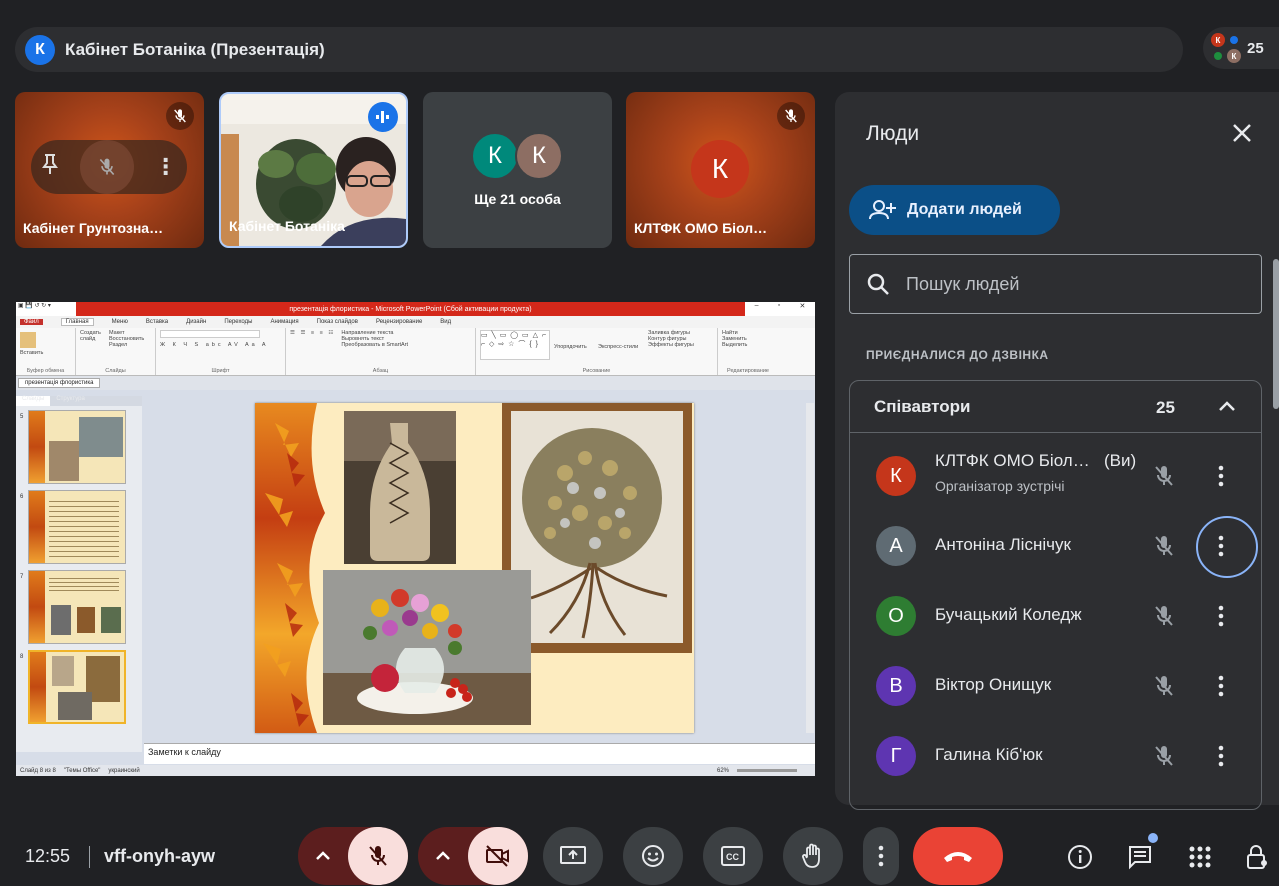 The image size is (1279, 886). Describe the element at coordinates (70, 401) in the screenshot. I see `pane-tab-outline: Структура` at that location.